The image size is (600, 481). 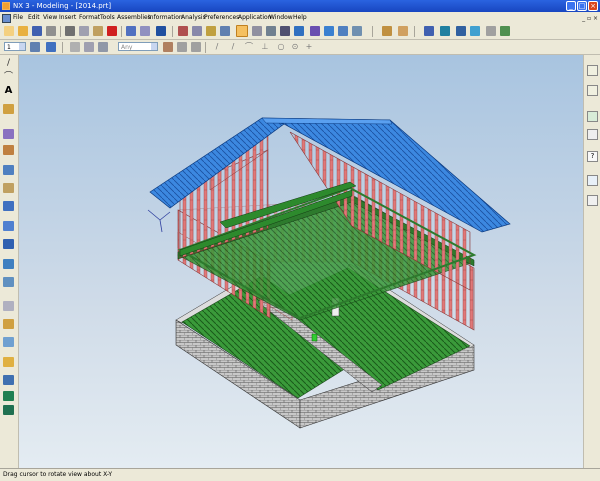 What do you see at coordinates (592, 200) in the screenshot?
I see `properties-icon` at bounding box center [592, 200].